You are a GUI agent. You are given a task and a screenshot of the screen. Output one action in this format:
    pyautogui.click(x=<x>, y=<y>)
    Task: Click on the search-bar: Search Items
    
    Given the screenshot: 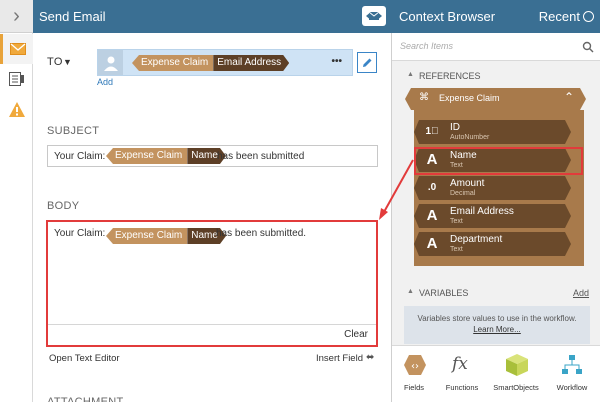 What is the action you would take?
    pyautogui.click(x=496, y=47)
    